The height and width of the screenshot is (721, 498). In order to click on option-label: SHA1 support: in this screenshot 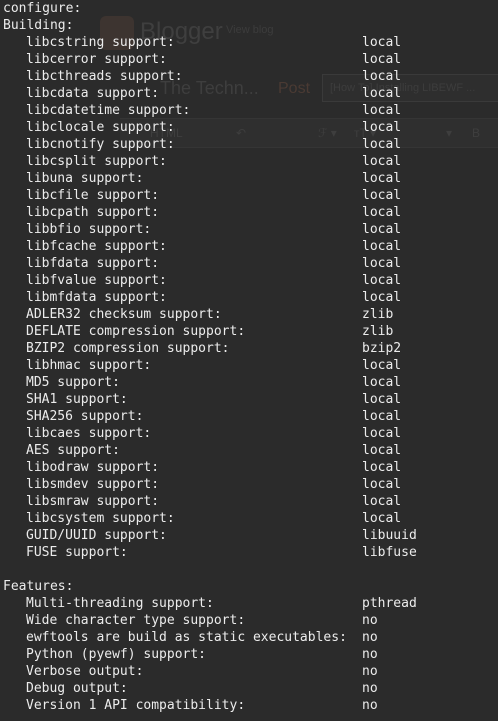, I will do `click(77, 399)`.